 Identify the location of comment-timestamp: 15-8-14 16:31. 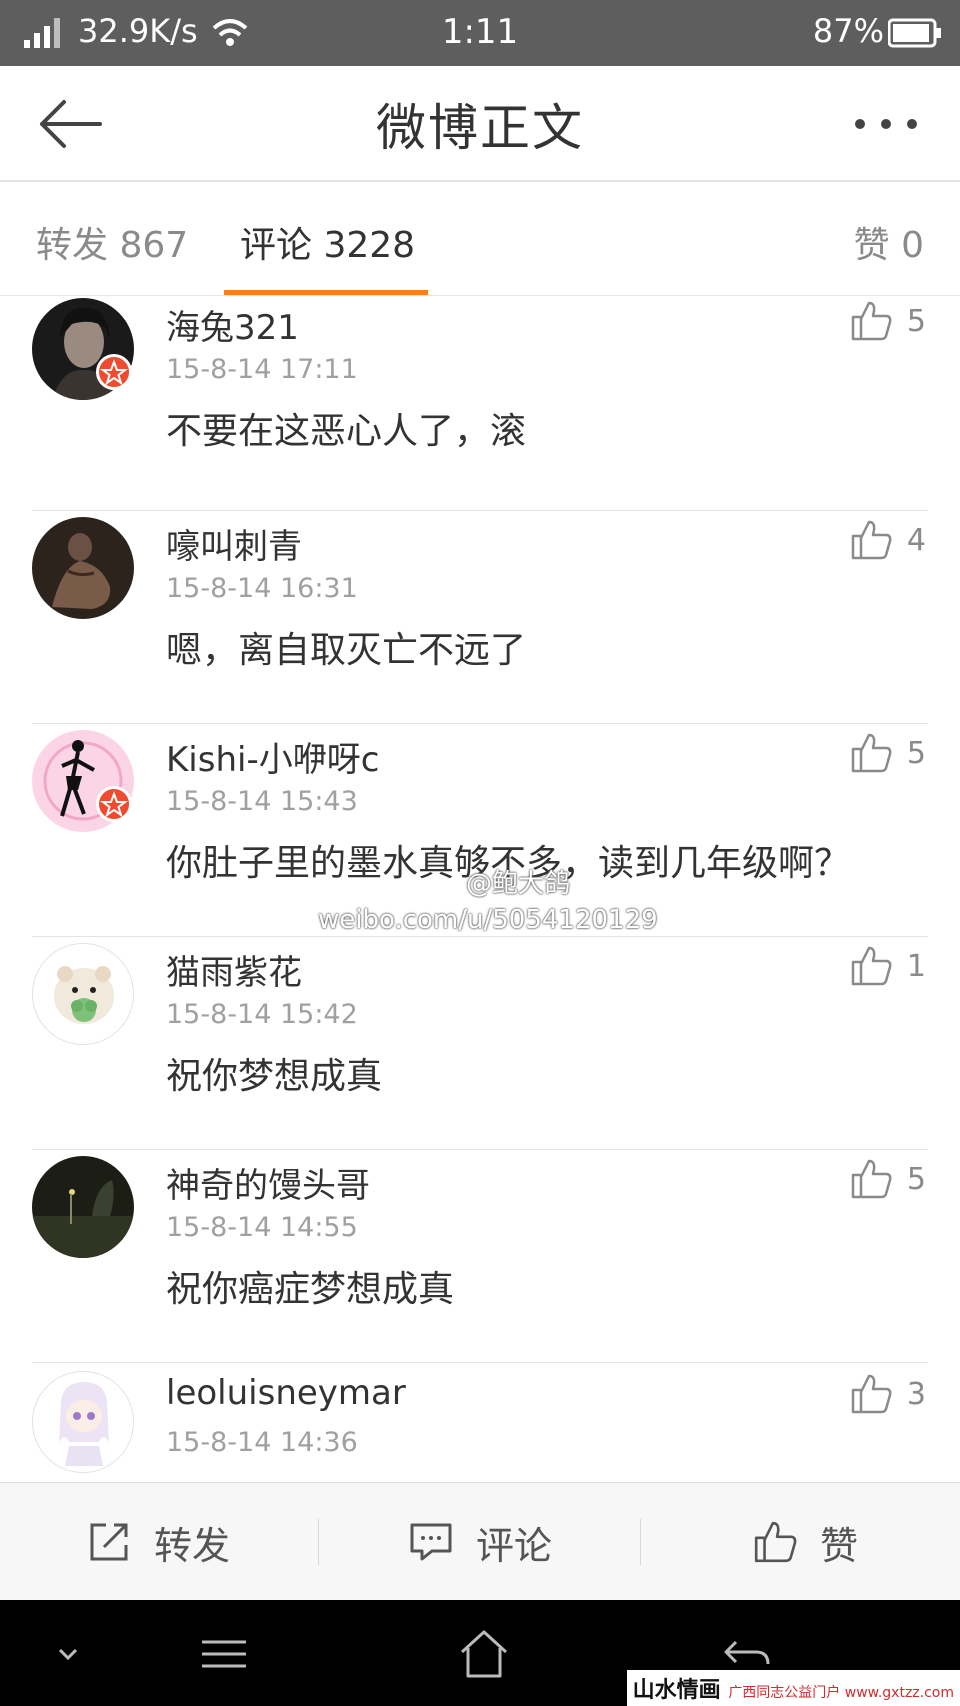
(262, 588).